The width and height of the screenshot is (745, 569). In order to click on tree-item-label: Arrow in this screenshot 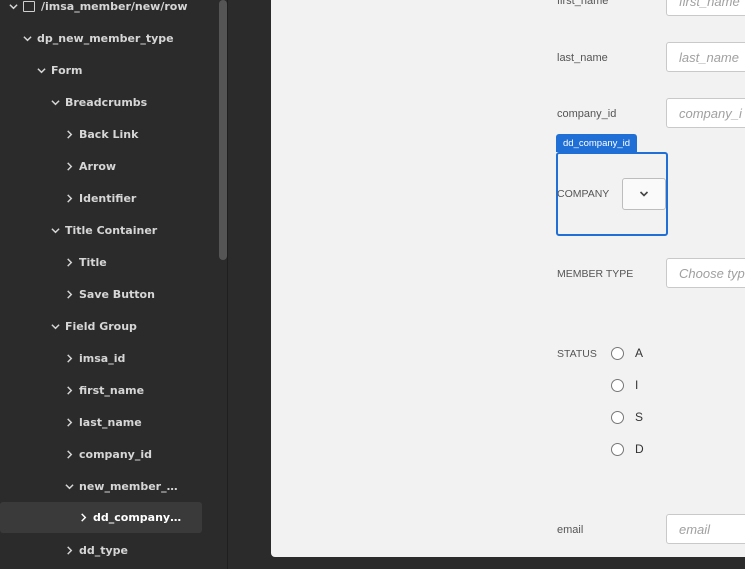, I will do `click(98, 166)`.